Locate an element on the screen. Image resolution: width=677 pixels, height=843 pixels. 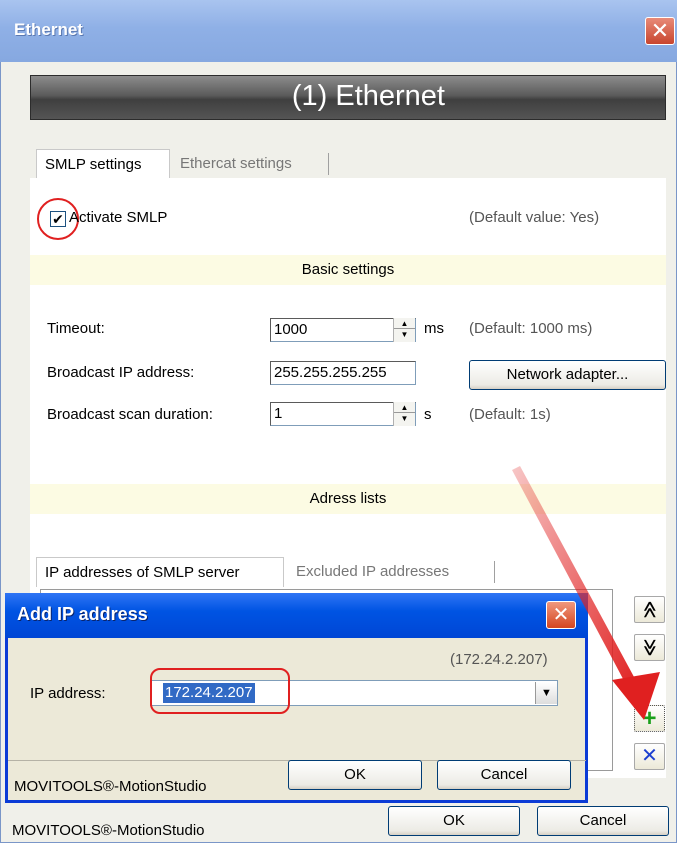
address-lists-header: Adress lists is located at coordinates (348, 499).